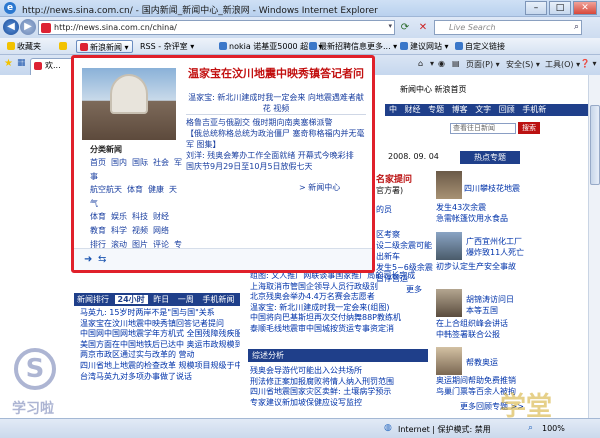 This screenshot has height=438, width=600. Describe the element at coordinates (585, 8) in the screenshot. I see `close-button: ✕` at that location.